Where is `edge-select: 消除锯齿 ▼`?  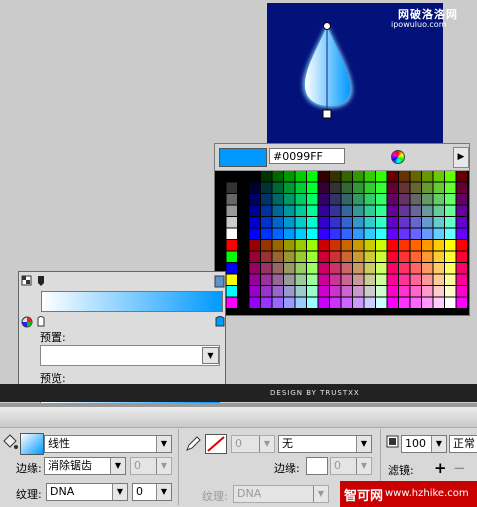
edge-select: 消除锯齿 ▼ is located at coordinates (85, 466).